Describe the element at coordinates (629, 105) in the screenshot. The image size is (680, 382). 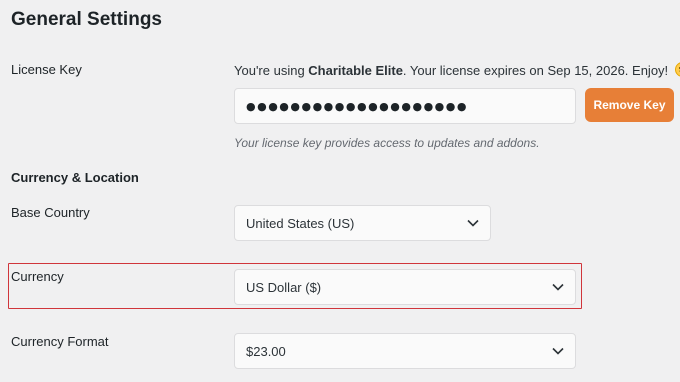
I see `remove-key-button: Remove Key` at that location.